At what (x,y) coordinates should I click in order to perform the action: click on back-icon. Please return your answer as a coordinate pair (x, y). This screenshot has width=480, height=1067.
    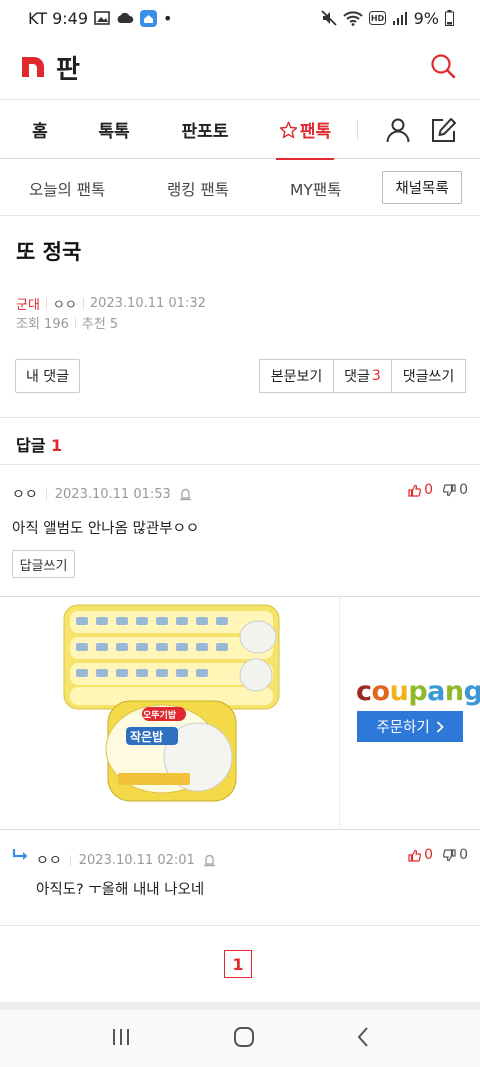
    Looking at the image, I should click on (363, 1039).